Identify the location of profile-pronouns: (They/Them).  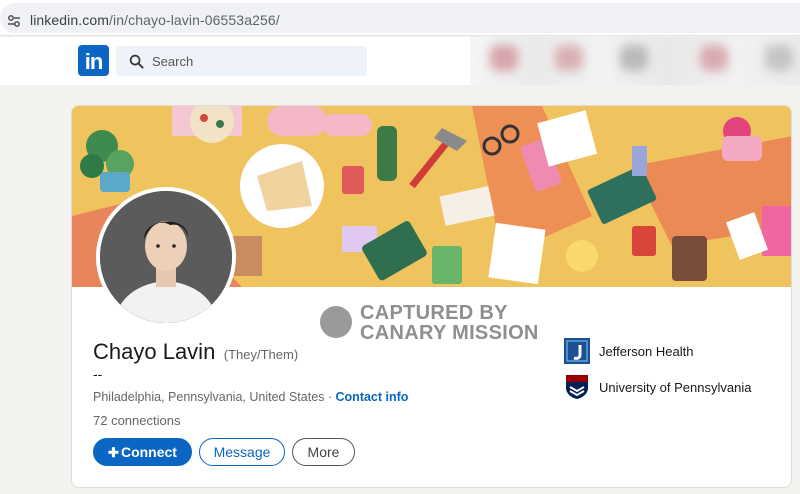
(261, 354).